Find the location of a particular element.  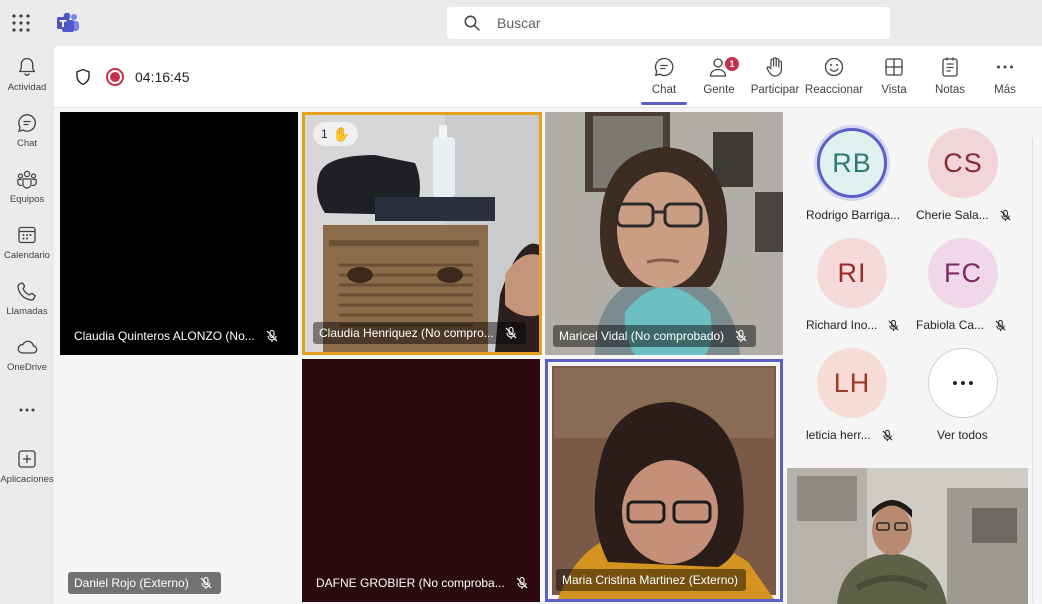

phone-icon is located at coordinates (26, 291).